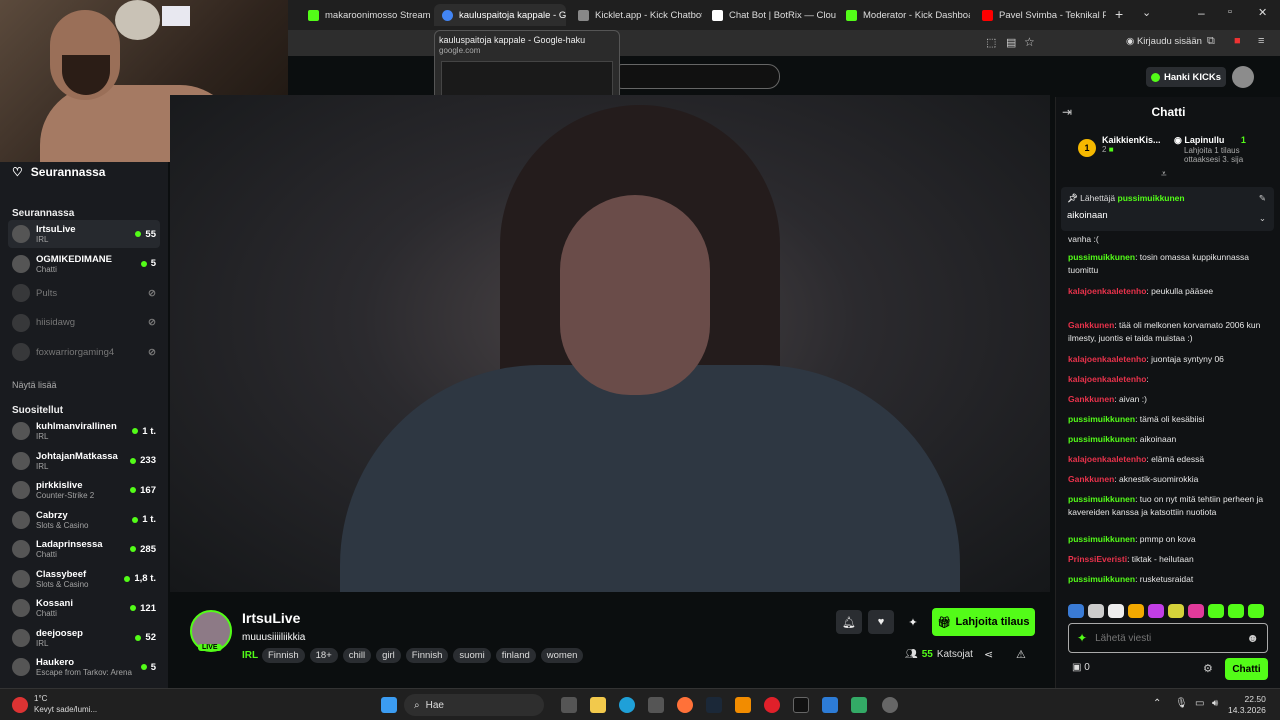 The height and width of the screenshot is (720, 1280). What do you see at coordinates (636, 15) in the screenshot?
I see `tab-kicklet: Kicklet.app - Kick Chatbot✕` at bounding box center [636, 15].